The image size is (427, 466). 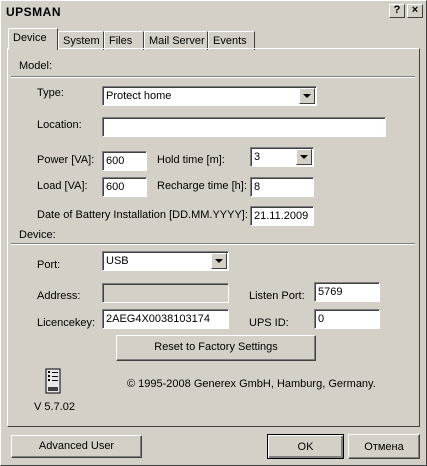 I want to click on tab-device: Device, so click(x=33, y=39).